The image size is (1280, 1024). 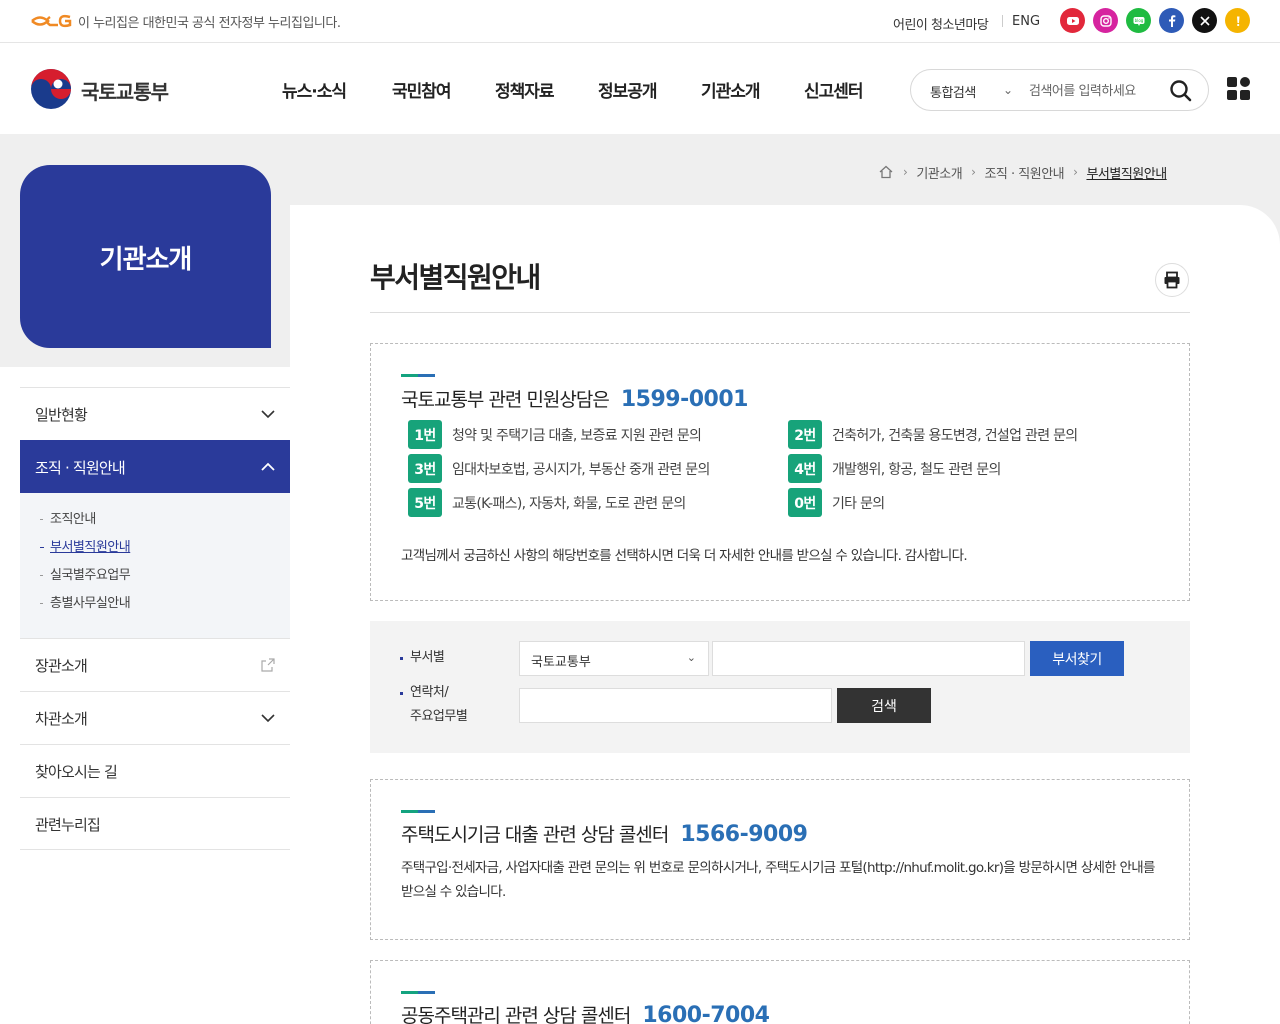 I want to click on department-search-form: 부서별 국토교통부 ⌄ 부서찾기 연락처/ 주요업무별 검색, so click(x=780, y=687).